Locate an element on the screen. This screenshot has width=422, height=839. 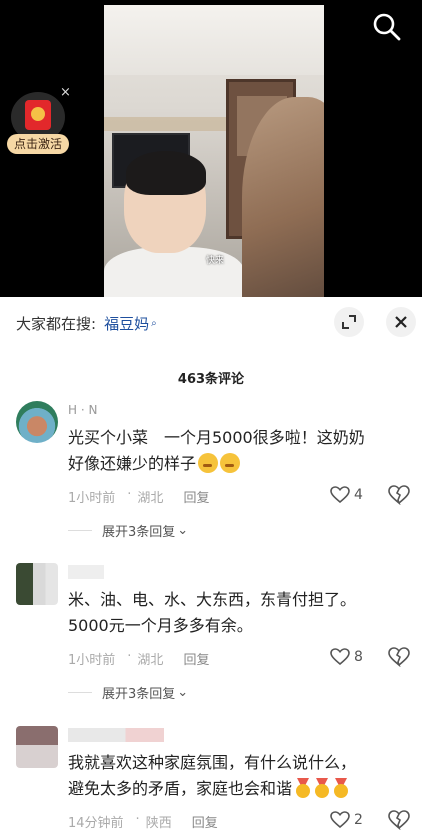
comment-text-line: 好像还嫌少的样子 is located at coordinates (132, 463).